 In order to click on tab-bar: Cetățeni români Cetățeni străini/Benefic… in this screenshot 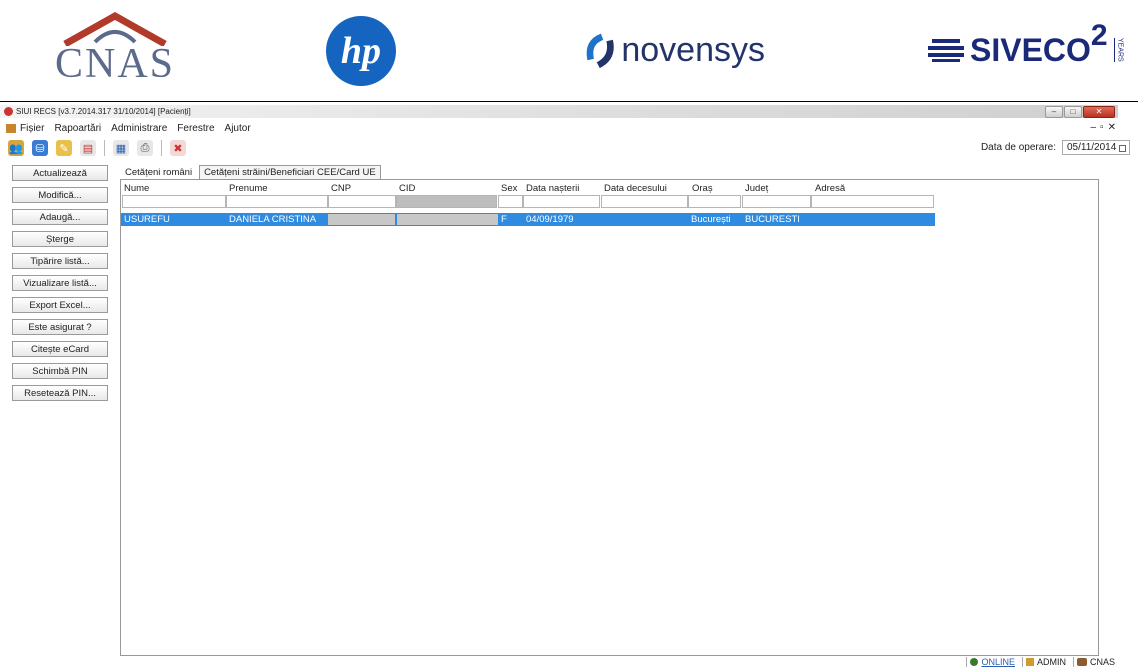, I will do `click(251, 172)`.